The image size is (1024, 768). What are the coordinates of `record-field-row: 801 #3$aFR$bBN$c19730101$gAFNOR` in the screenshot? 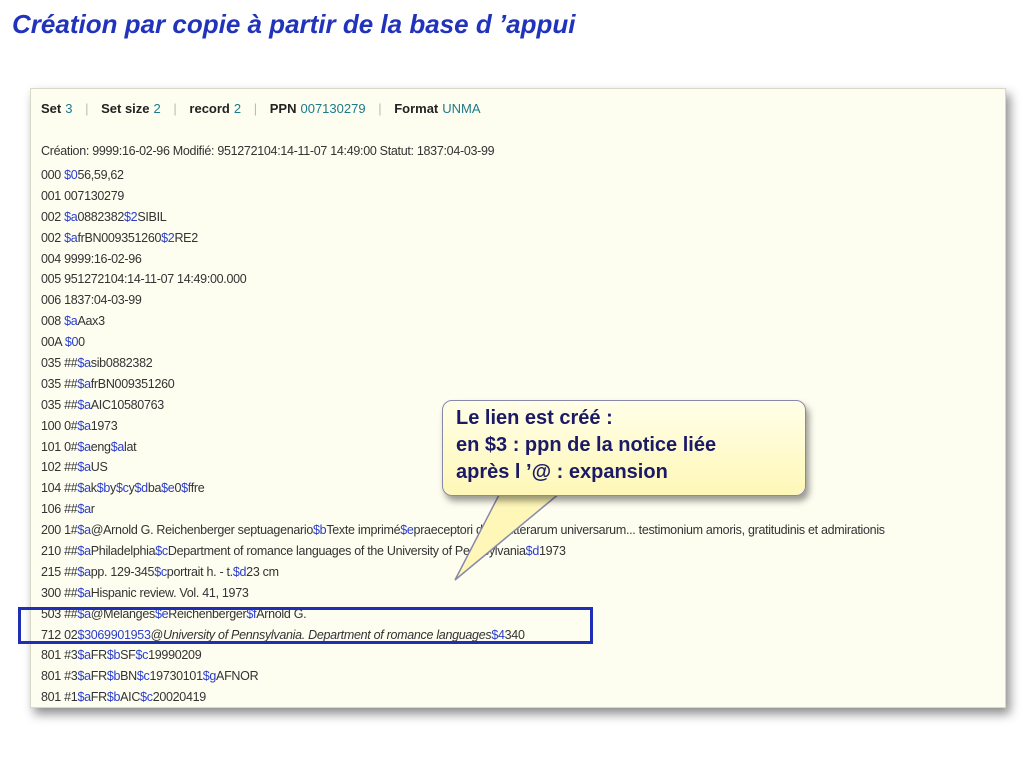 It's located at (521, 676).